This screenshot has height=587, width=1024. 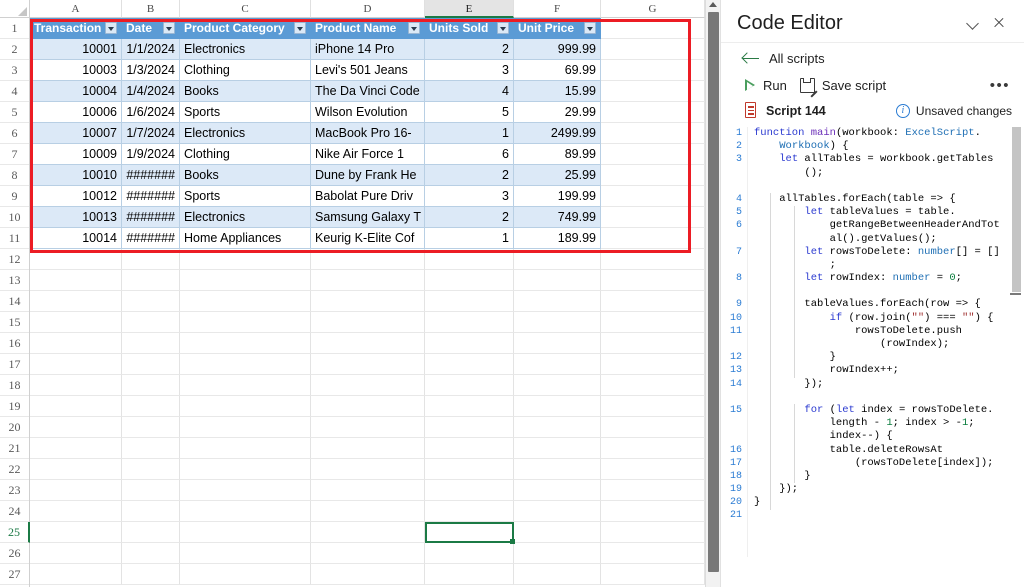 I want to click on cell-A13, so click(x=76, y=280).